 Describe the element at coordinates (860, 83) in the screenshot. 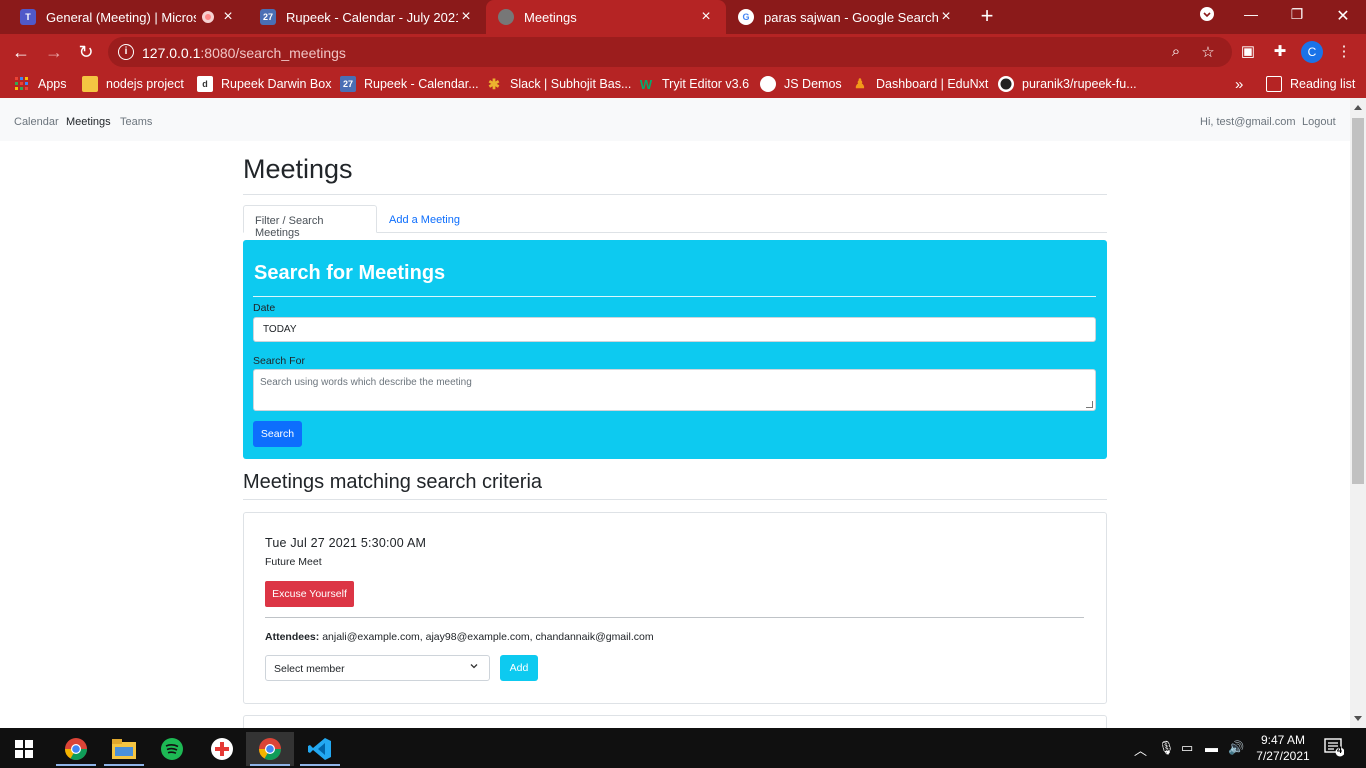

I see `edunxt-icon: ♟` at that location.